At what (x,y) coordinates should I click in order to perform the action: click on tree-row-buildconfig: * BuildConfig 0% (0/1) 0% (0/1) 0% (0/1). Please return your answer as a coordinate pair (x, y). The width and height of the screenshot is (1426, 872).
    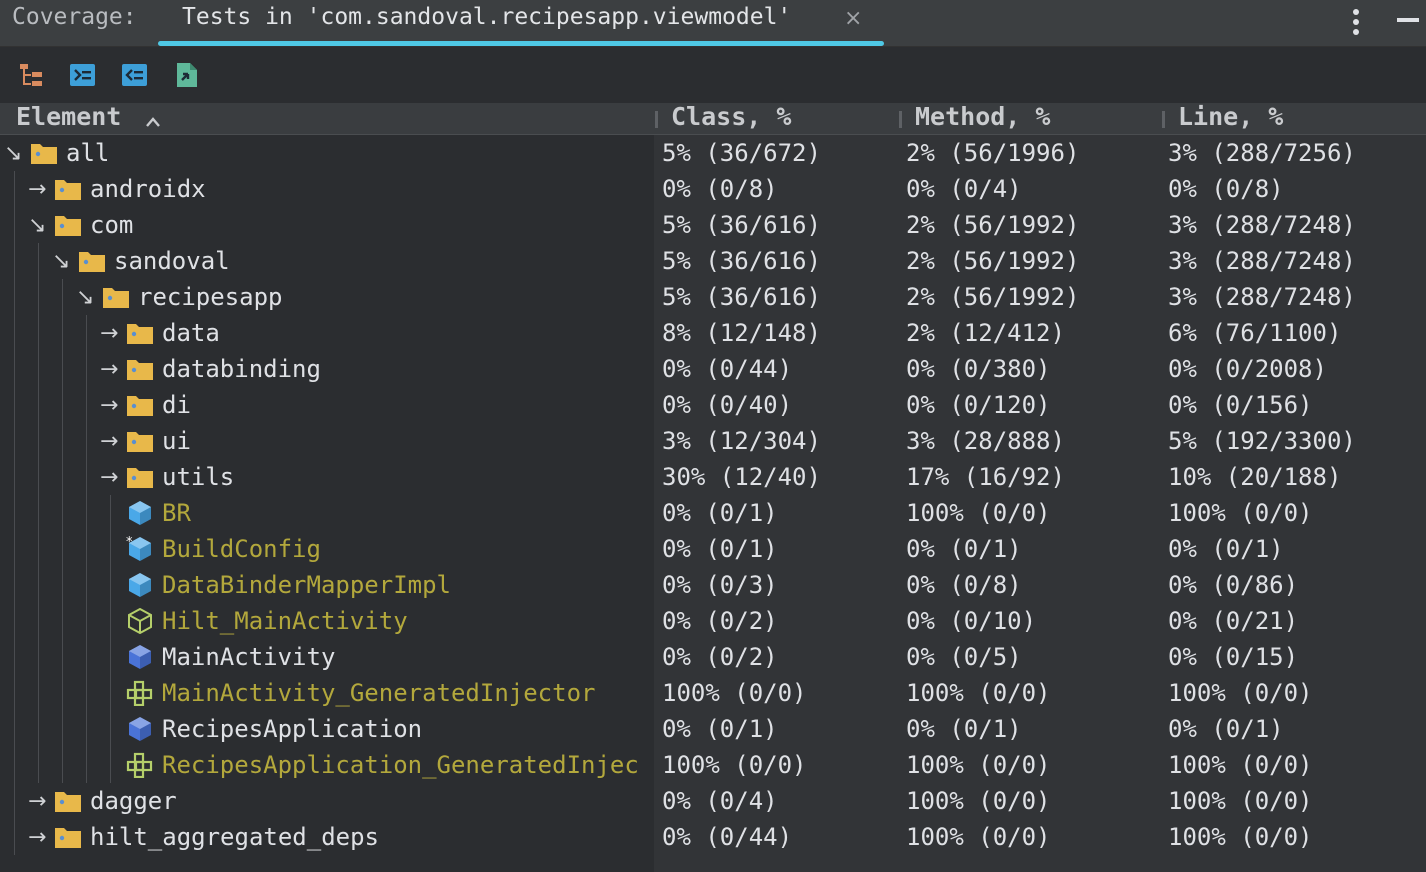
    Looking at the image, I should click on (713, 549).